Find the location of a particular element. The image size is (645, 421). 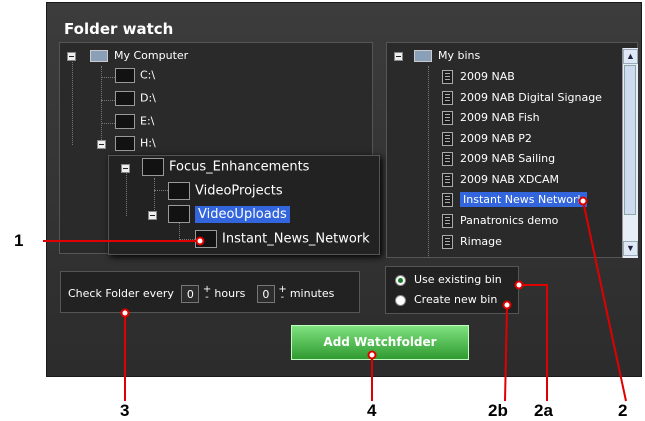

callout-2a: 2a is located at coordinates (543, 410).